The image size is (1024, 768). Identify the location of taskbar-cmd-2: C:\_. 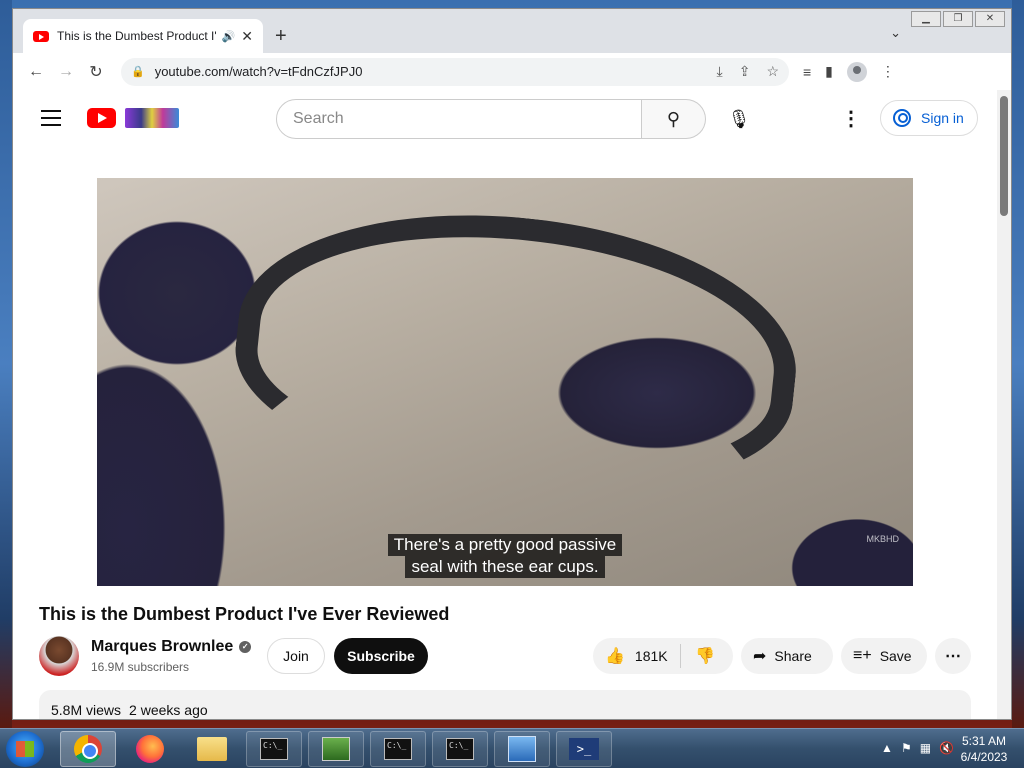
(398, 749).